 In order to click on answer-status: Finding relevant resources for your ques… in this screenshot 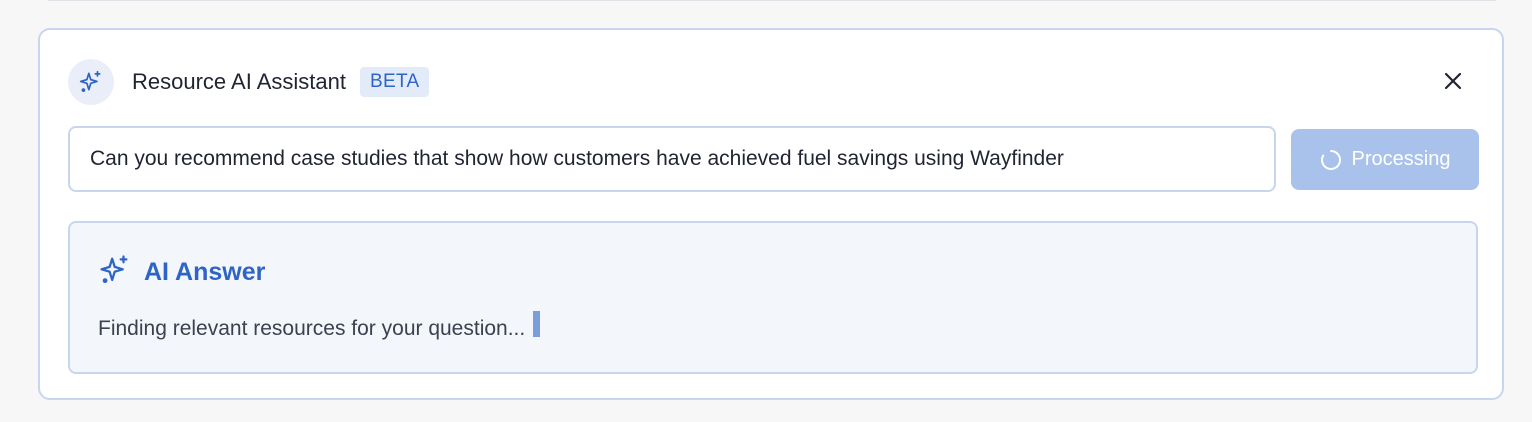, I will do `click(319, 326)`.